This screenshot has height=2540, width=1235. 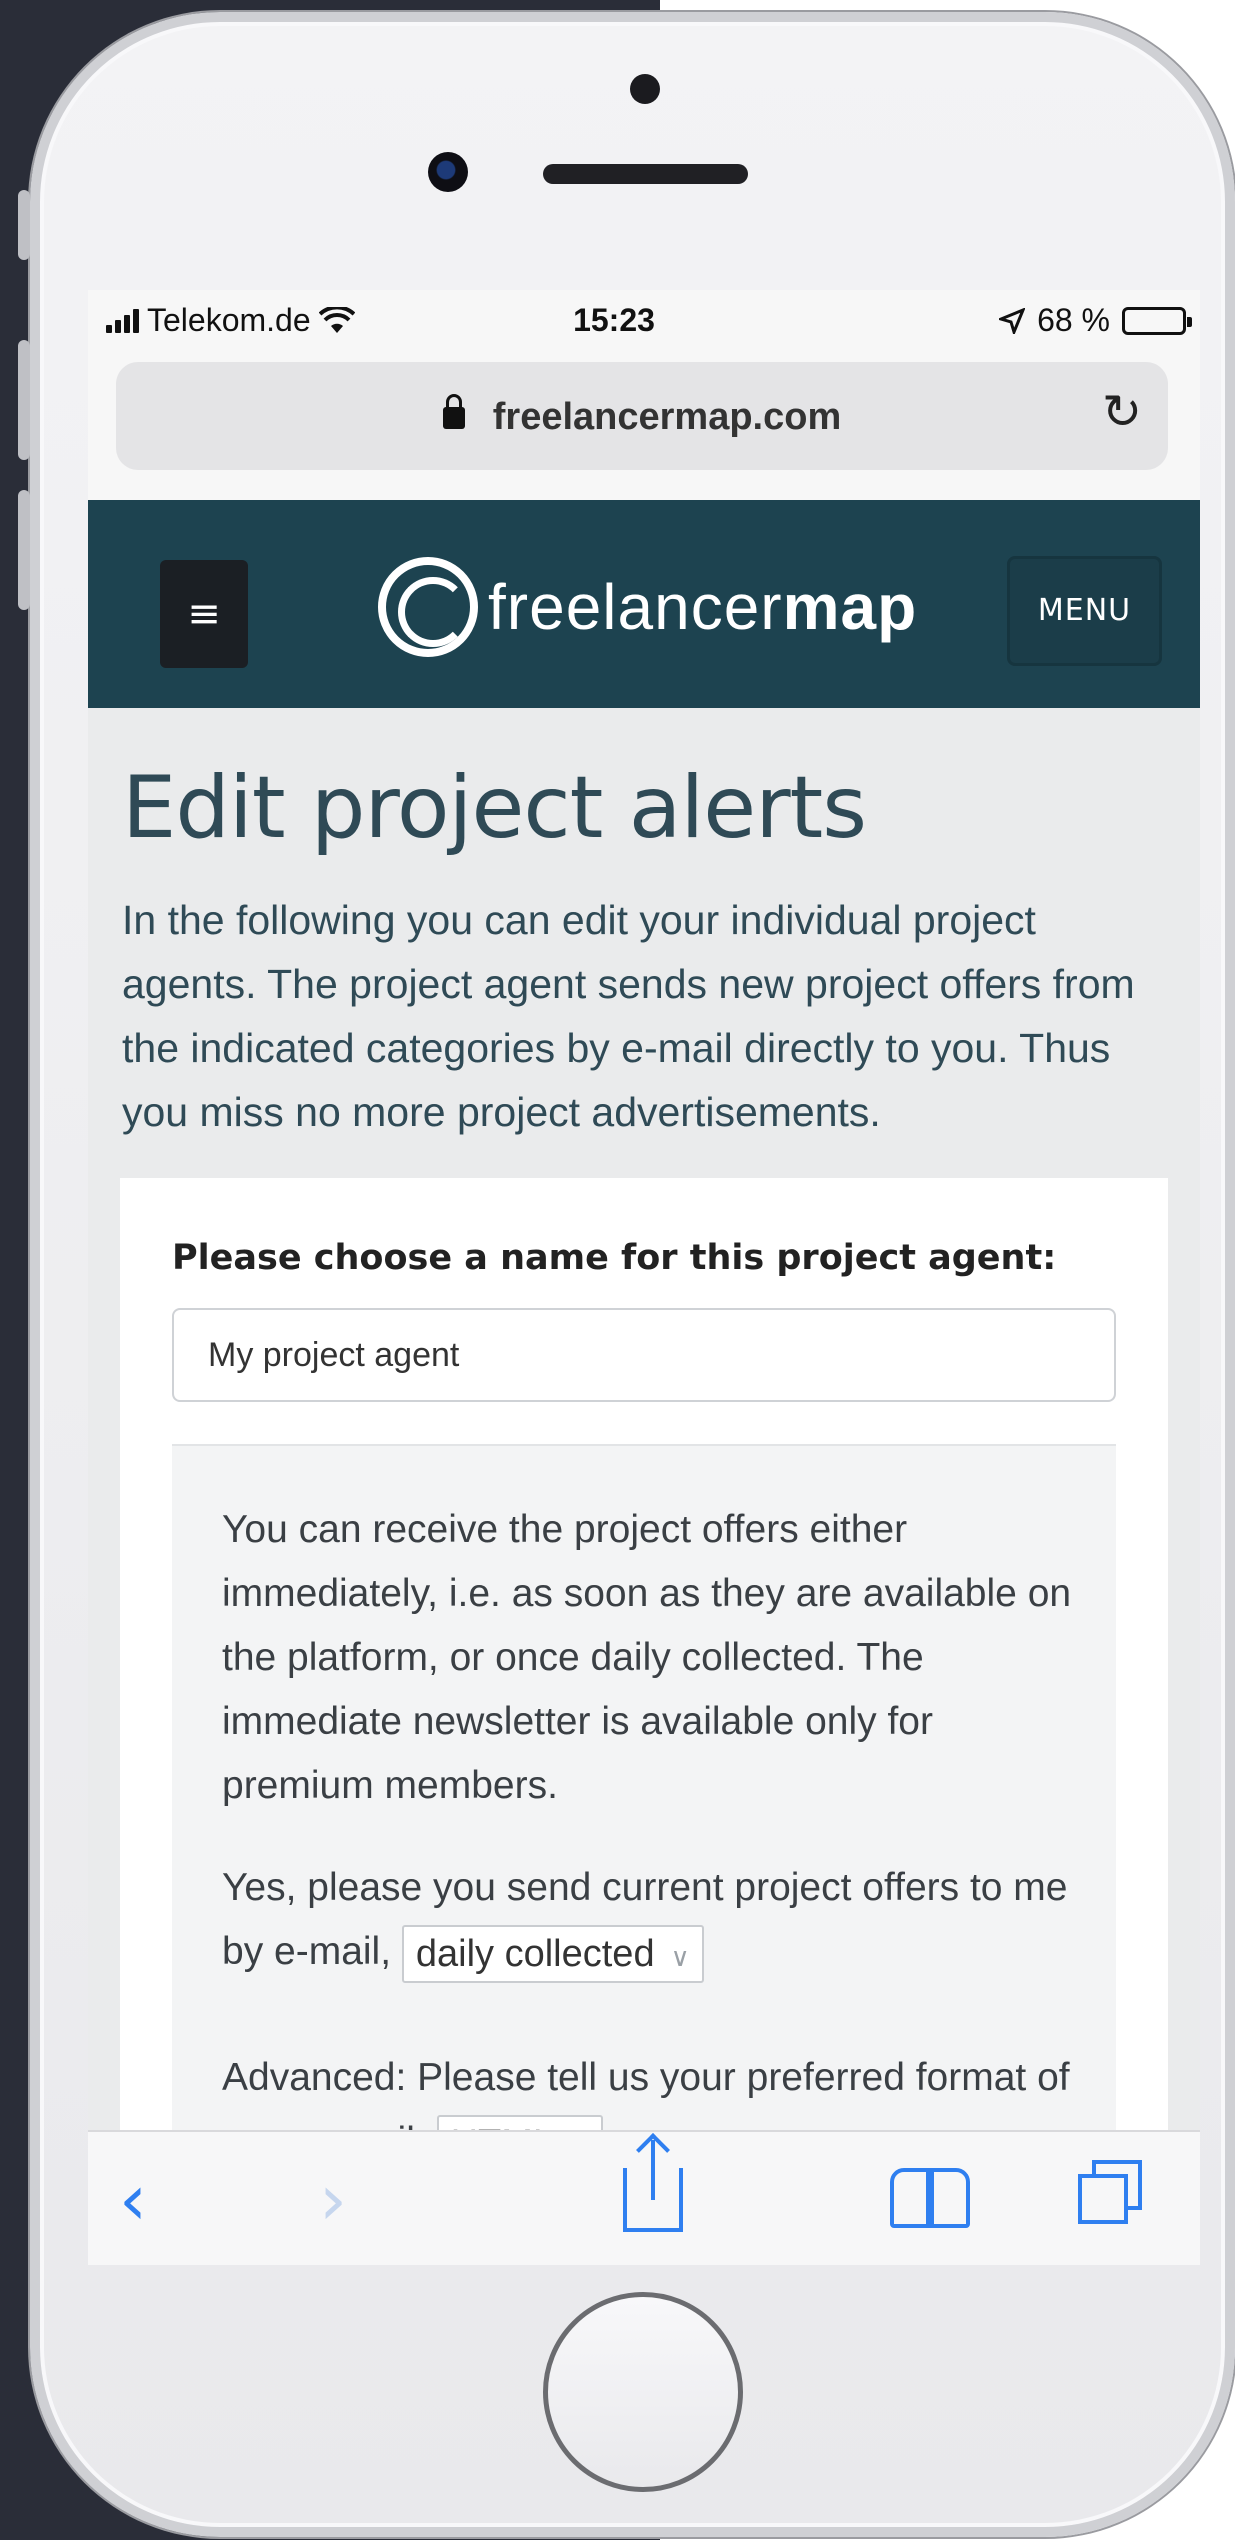 I want to click on volume-up-button, so click(x=24, y=400).